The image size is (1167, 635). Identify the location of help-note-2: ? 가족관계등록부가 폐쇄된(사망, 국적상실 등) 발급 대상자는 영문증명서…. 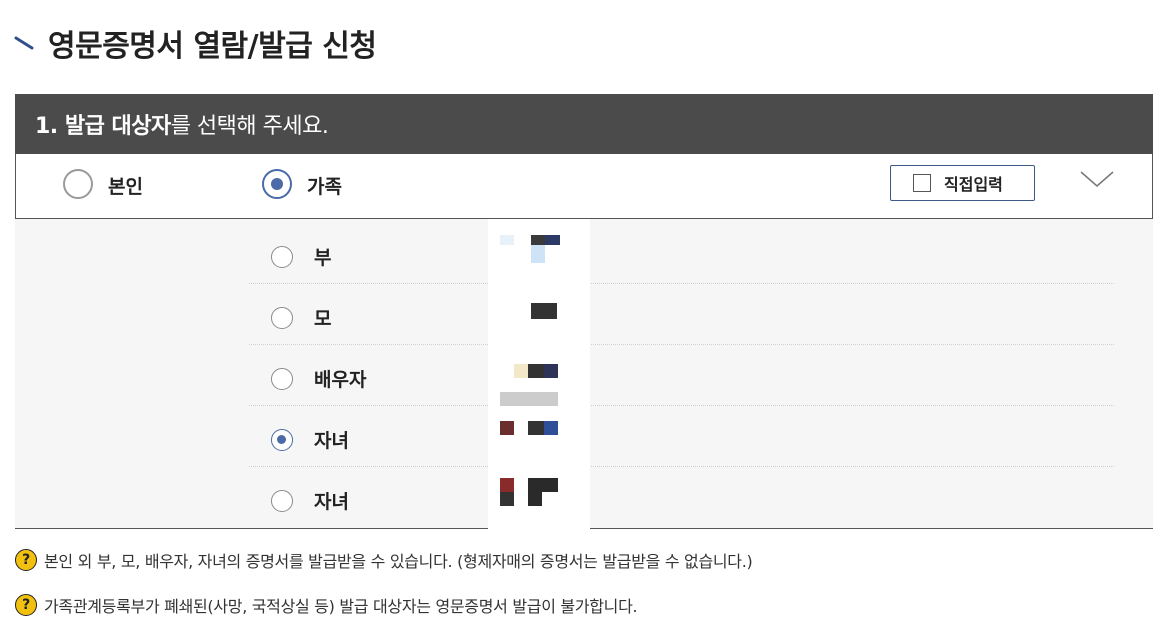
(326, 605).